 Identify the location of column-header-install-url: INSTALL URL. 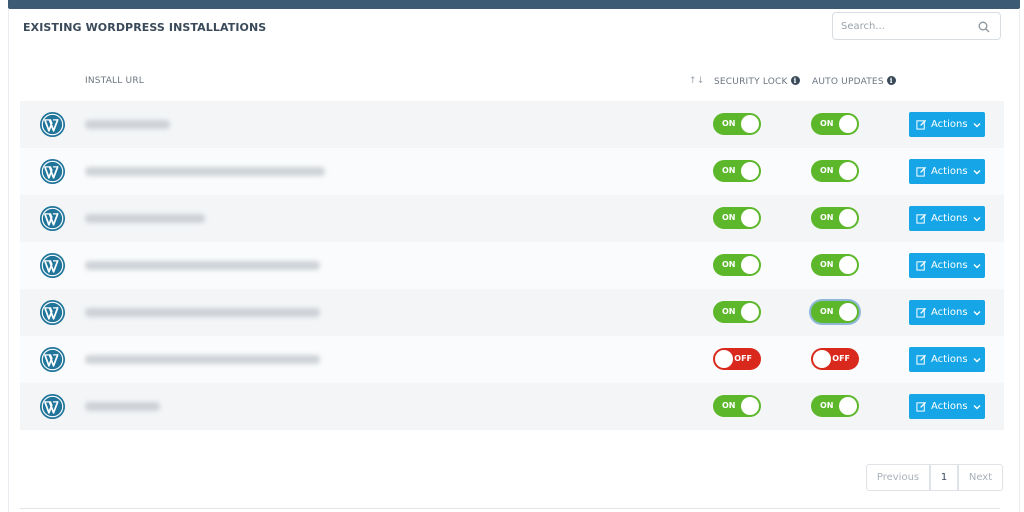
(114, 81).